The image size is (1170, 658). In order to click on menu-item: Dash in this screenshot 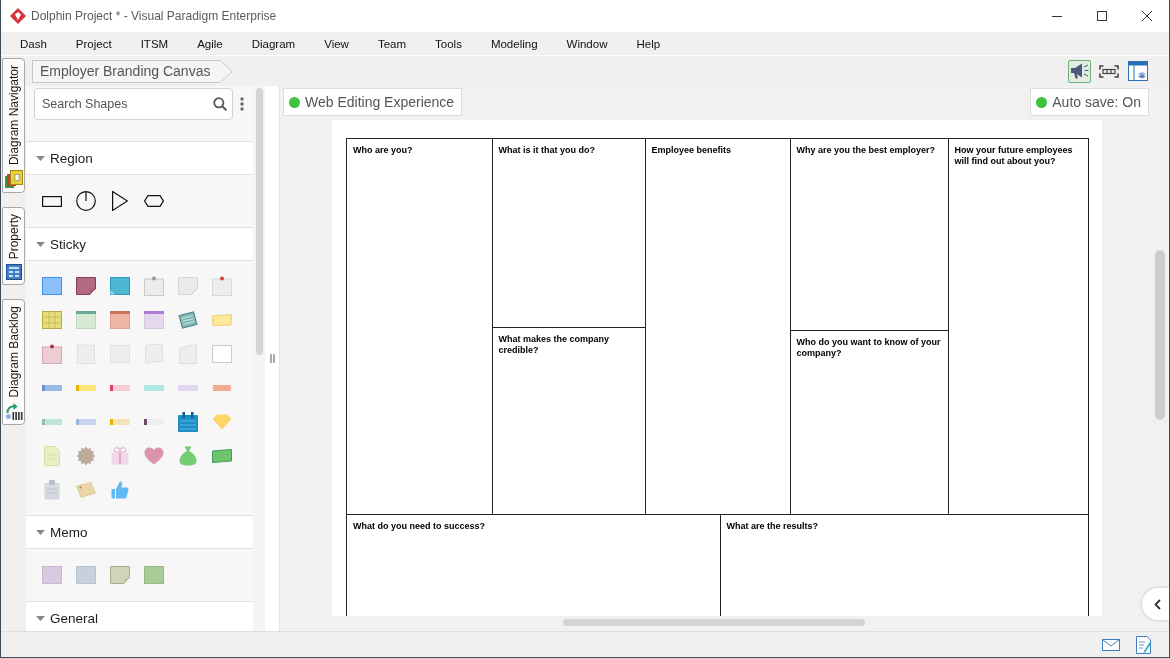, I will do `click(33, 43)`.